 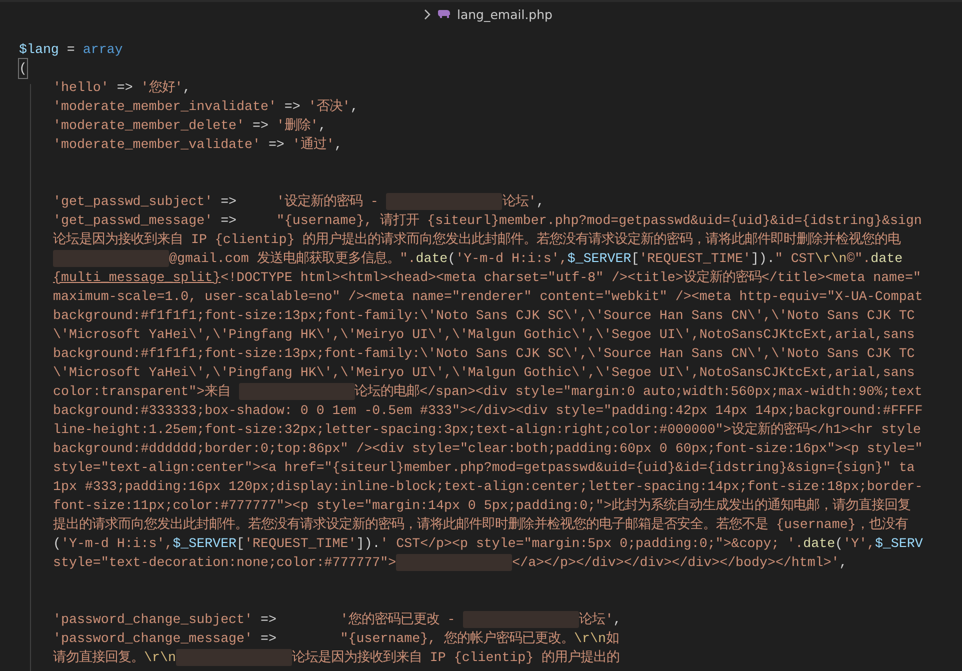 I want to click on code-text: 'password_change_subject' => '您的密码已更改 -, so click(x=254, y=619).